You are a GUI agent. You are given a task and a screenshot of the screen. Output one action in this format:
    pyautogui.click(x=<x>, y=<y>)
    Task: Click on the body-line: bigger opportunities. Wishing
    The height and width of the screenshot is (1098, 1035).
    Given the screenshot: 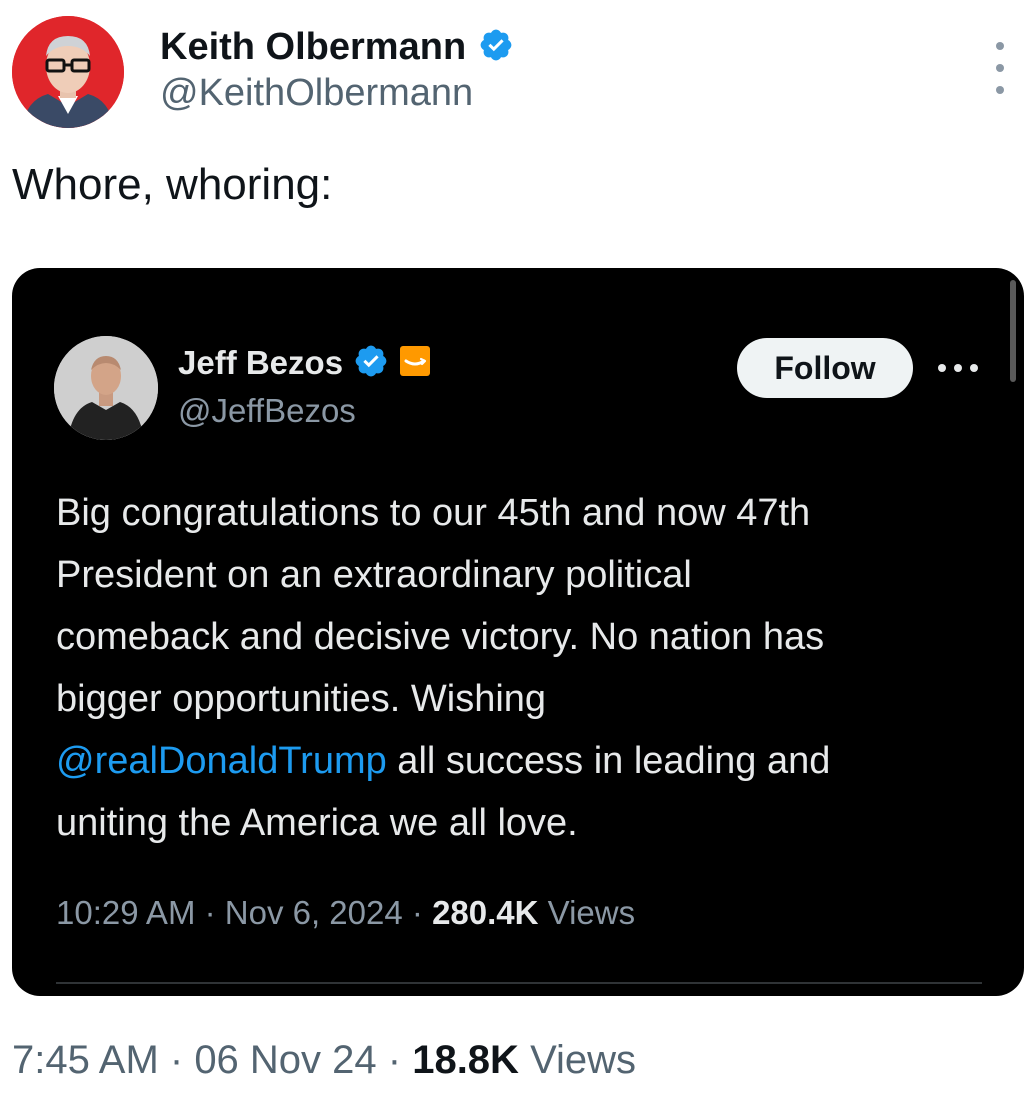 What is the action you would take?
    pyautogui.click(x=301, y=699)
    